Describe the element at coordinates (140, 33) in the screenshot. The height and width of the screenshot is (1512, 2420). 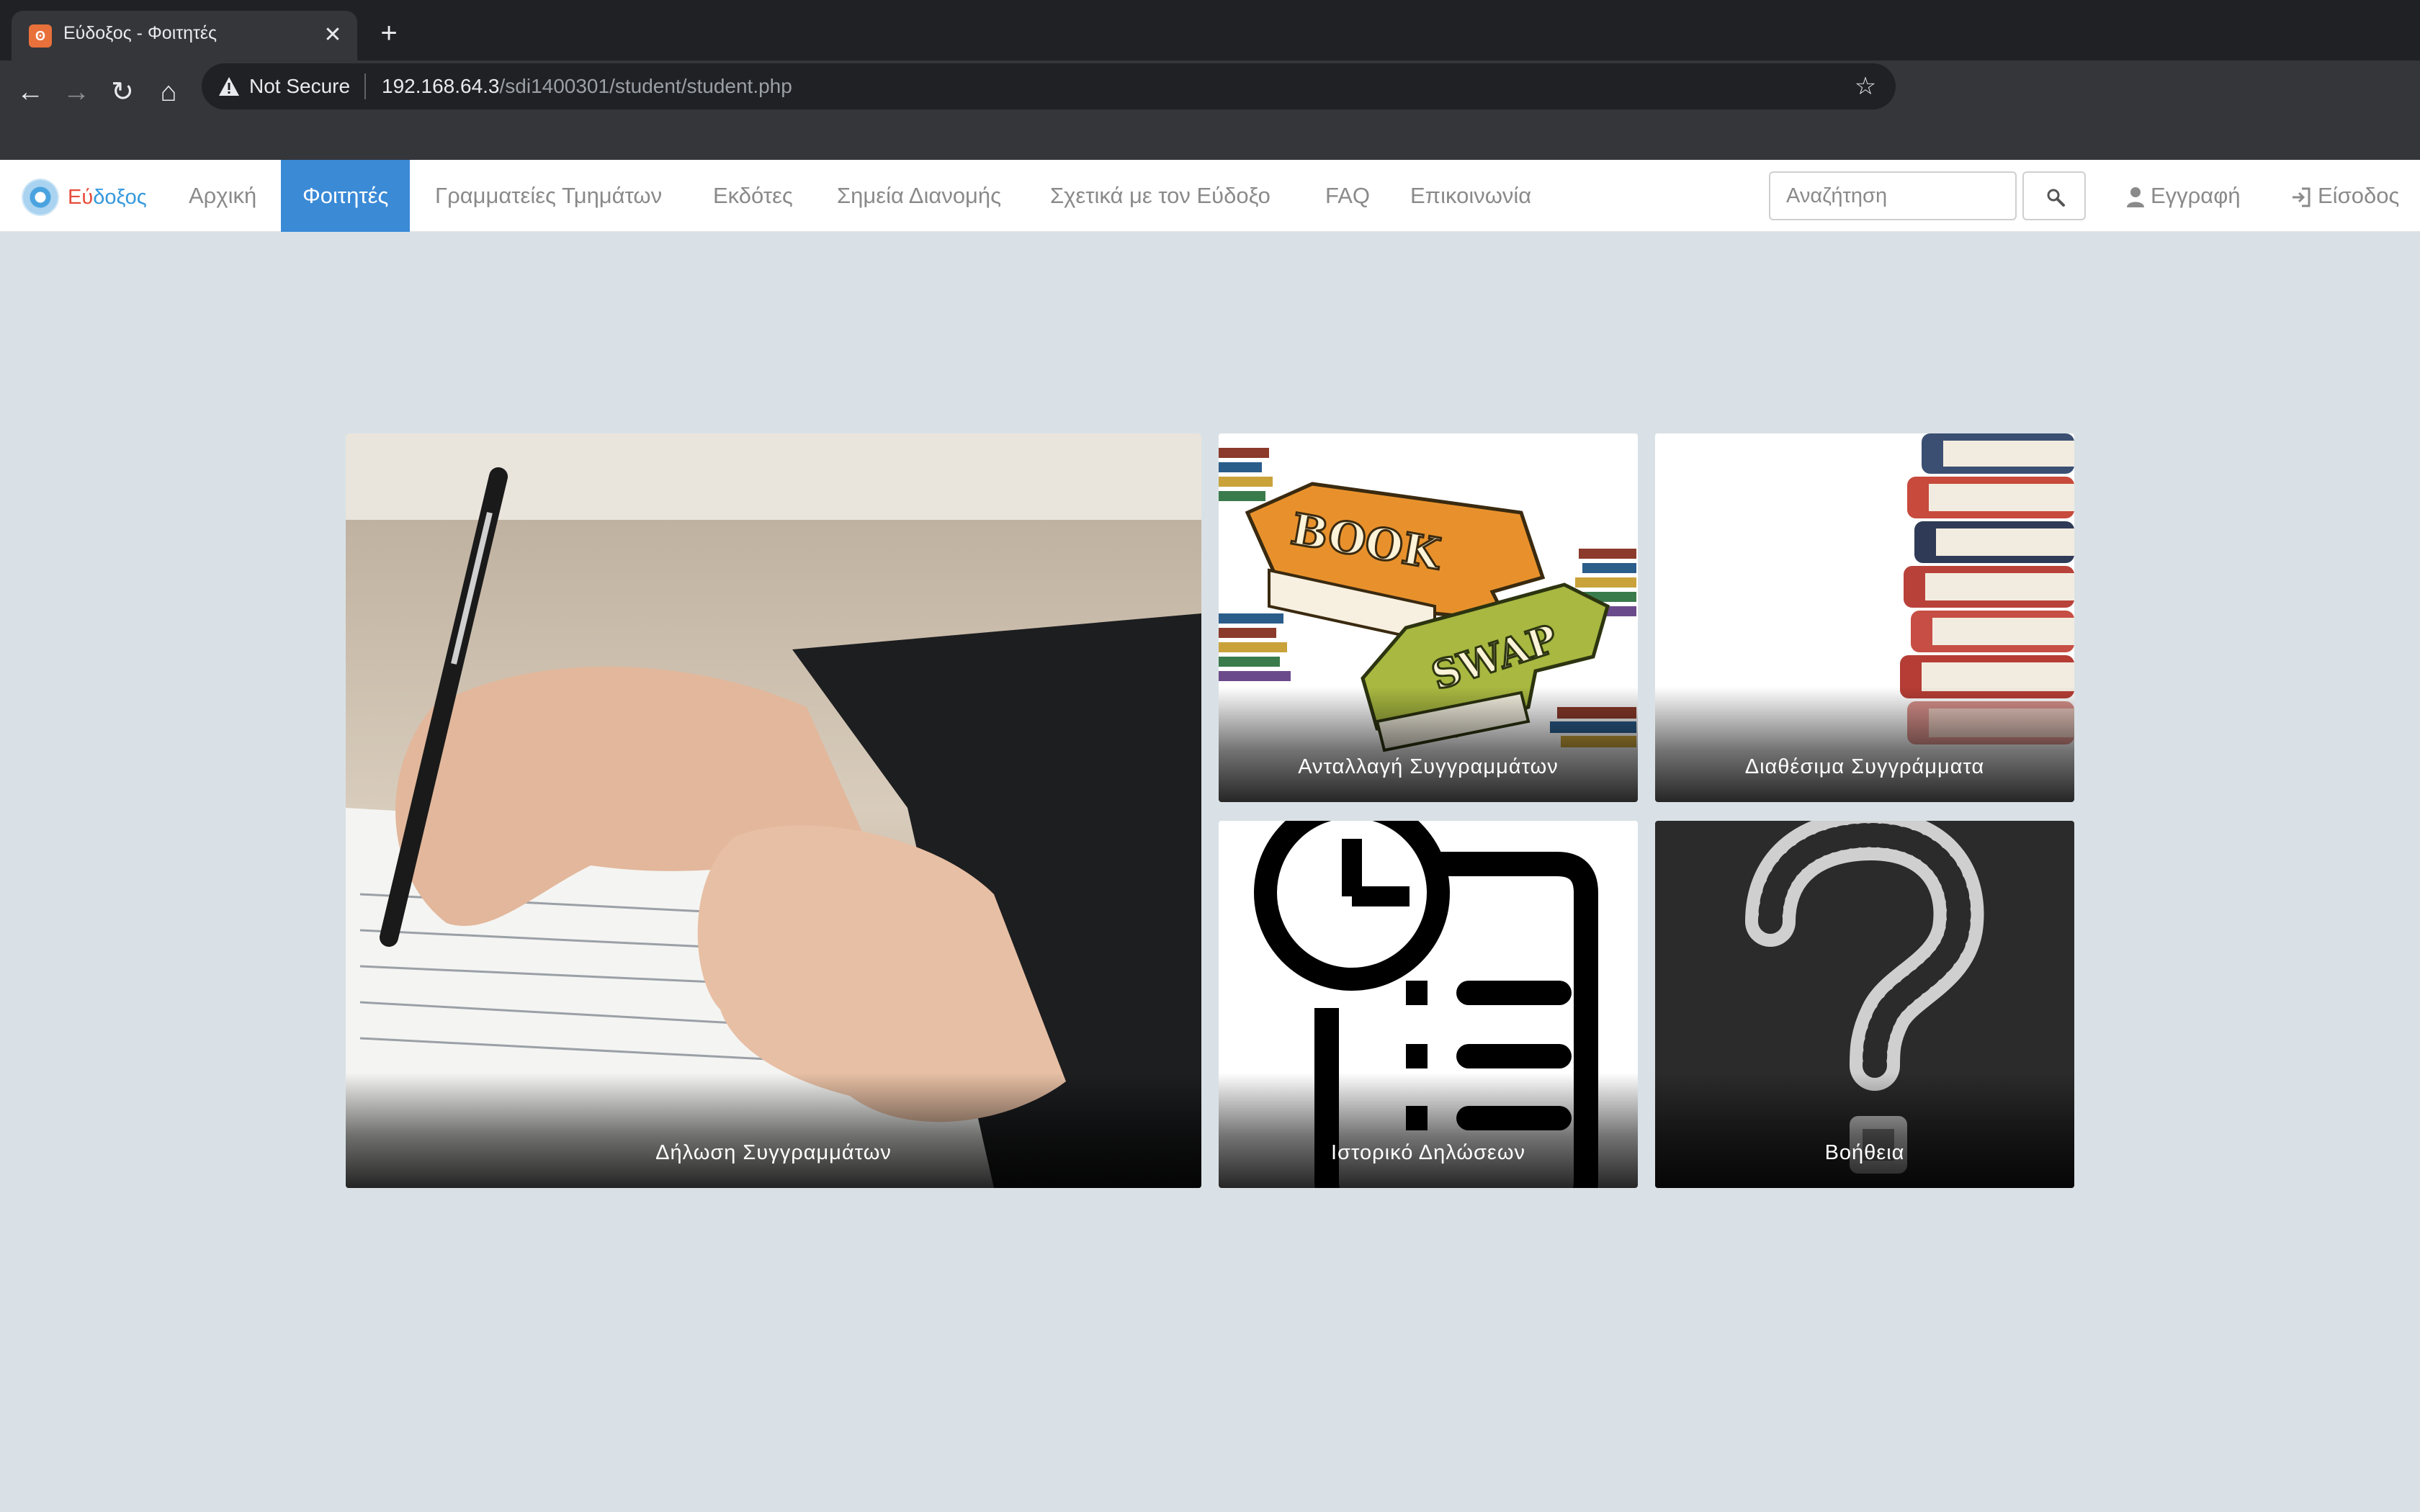
I see `tab-title: Εύδοξος - Φοιτητές` at that location.